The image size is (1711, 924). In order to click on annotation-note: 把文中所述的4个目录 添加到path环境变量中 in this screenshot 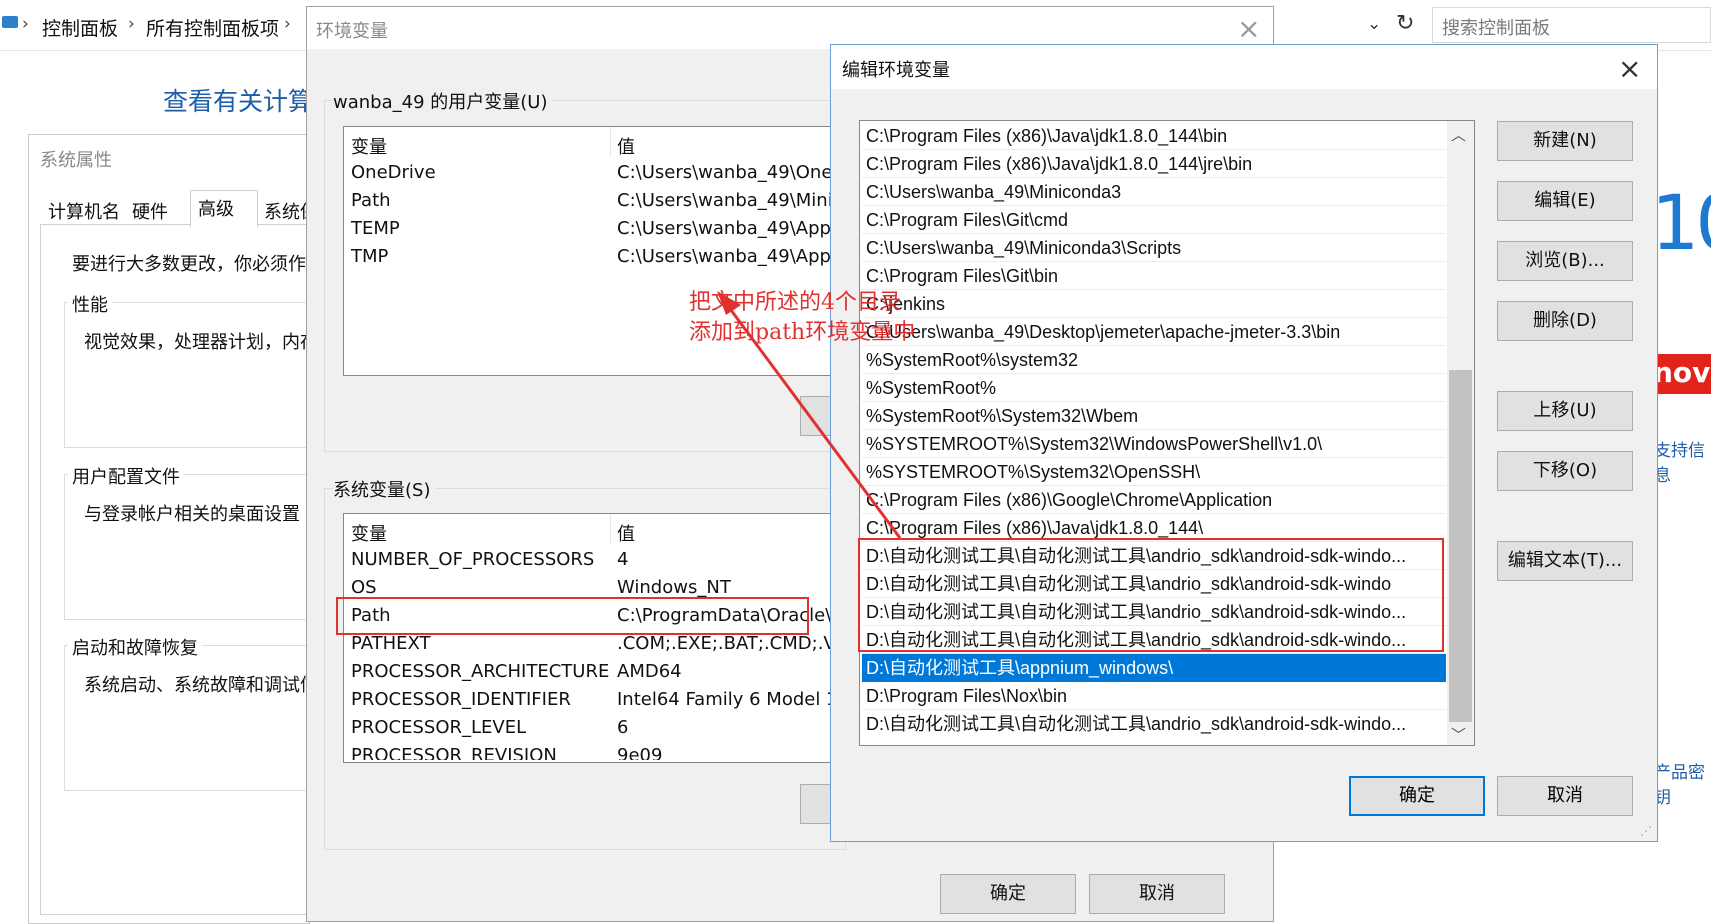, I will do `click(802, 318)`.